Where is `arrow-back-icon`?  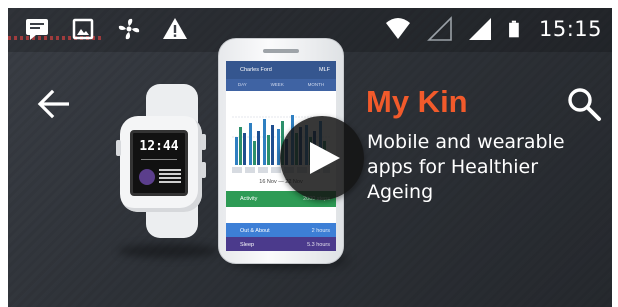
arrow-back-icon is located at coordinates (54, 104).